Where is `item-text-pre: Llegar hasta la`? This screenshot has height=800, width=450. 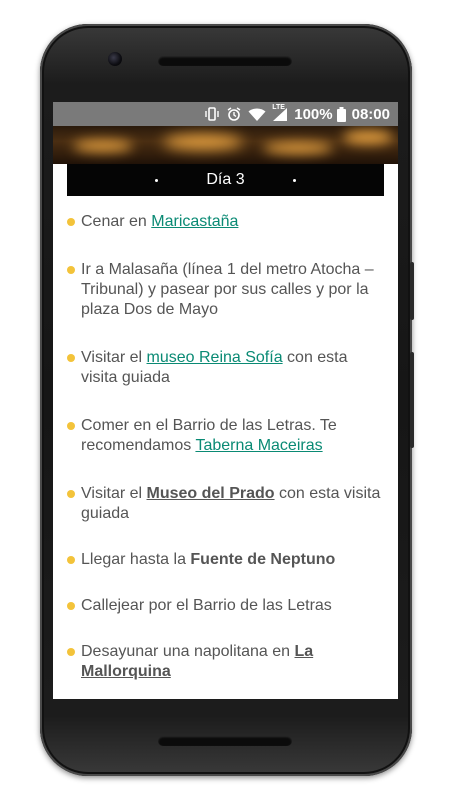
item-text-pre: Llegar hasta la is located at coordinates (136, 559).